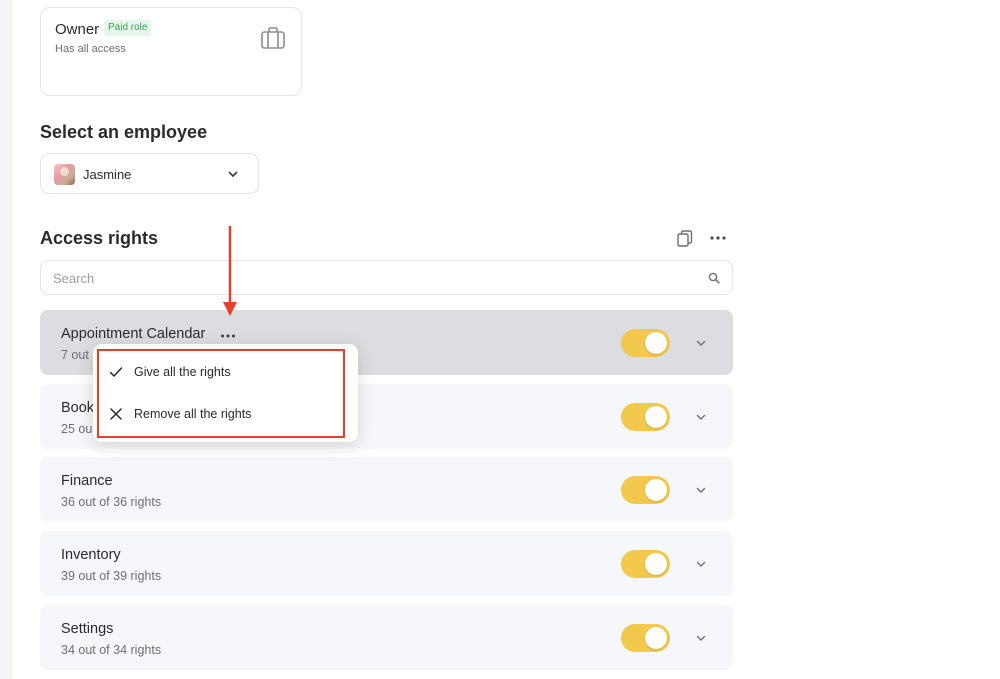 The image size is (1000, 679). What do you see at coordinates (78, 408) in the screenshot?
I see `module-title: Book` at bounding box center [78, 408].